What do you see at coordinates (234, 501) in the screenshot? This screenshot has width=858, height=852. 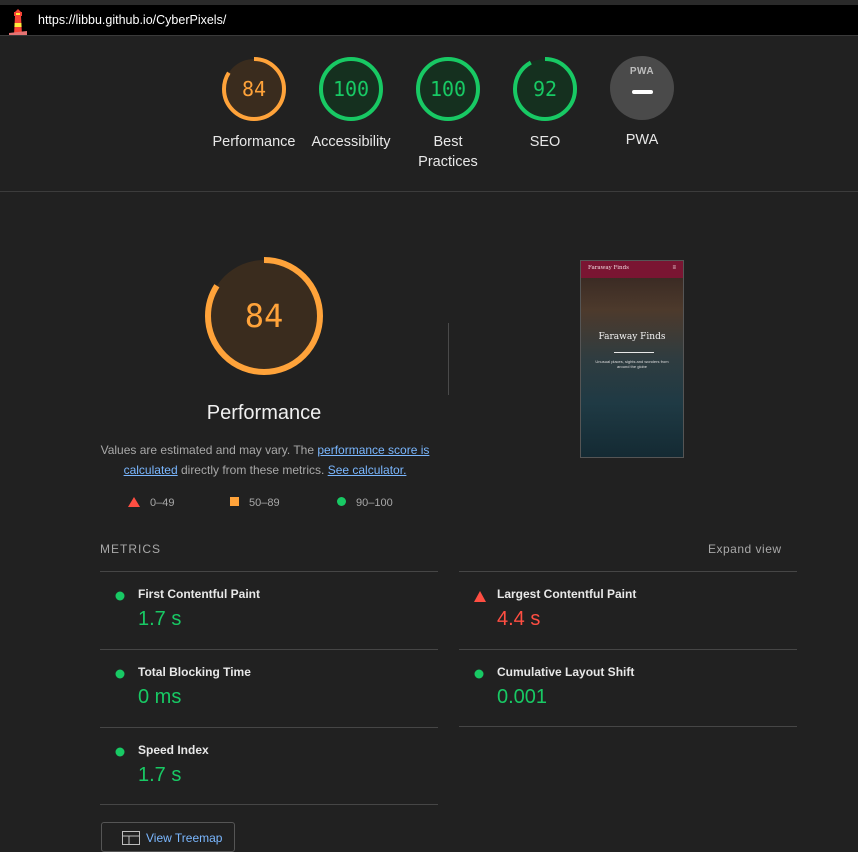 I see `orange-square-icon` at bounding box center [234, 501].